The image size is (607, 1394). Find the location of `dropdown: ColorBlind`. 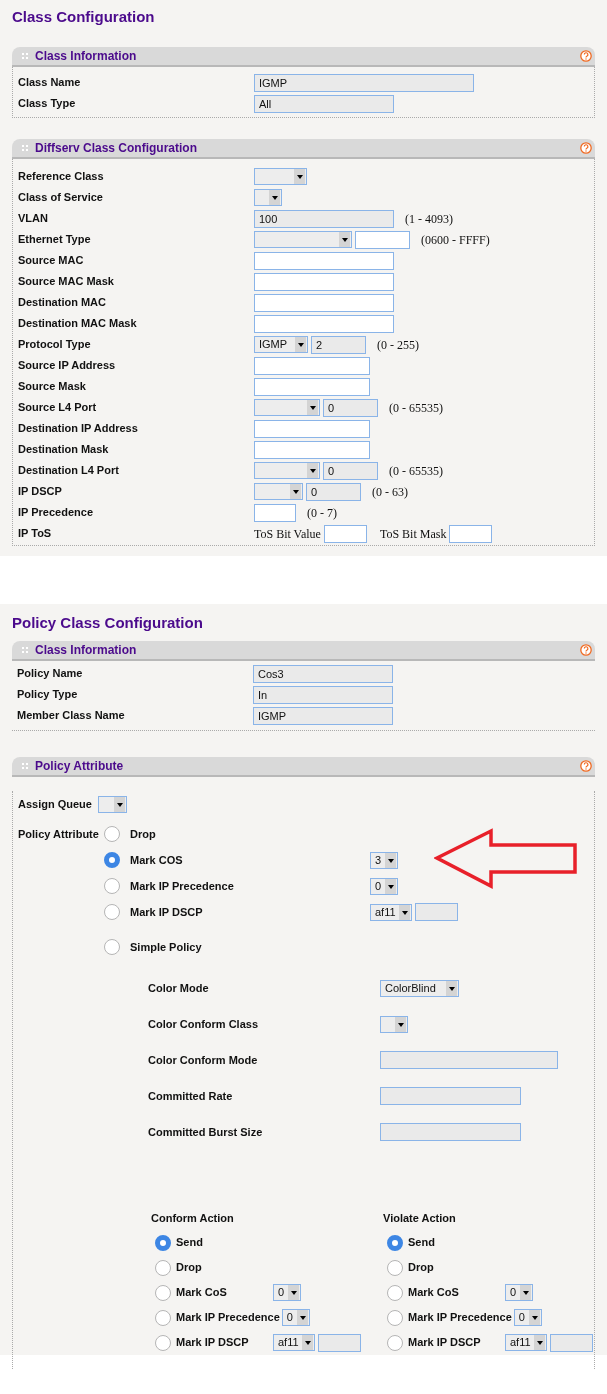

dropdown: ColorBlind is located at coordinates (419, 988).